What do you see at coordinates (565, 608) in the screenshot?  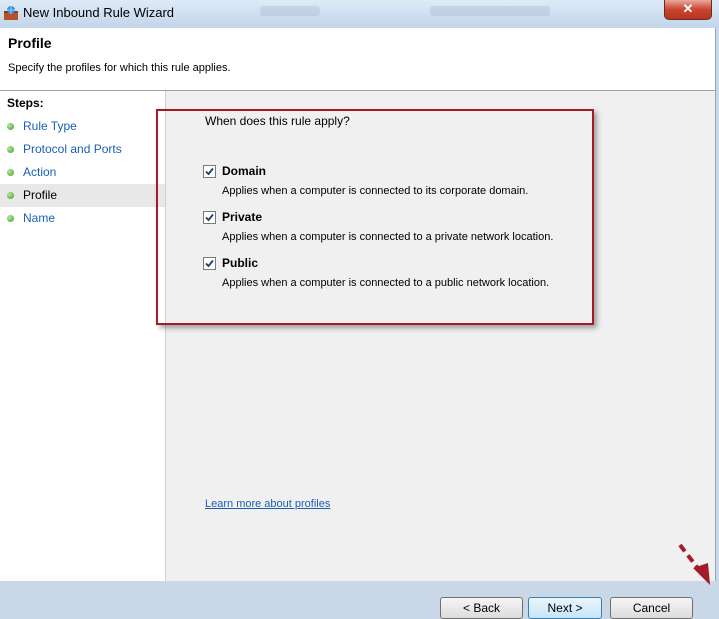 I see `next-button: Next >` at bounding box center [565, 608].